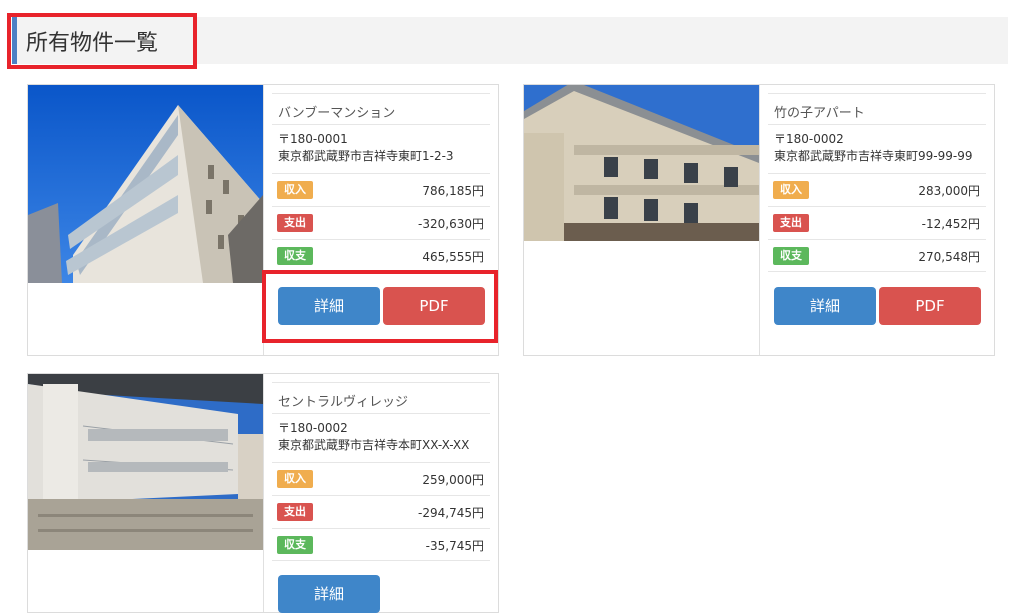 This screenshot has height=613, width=1024. I want to click on property-name: 竹の子アパート, so click(819, 113).